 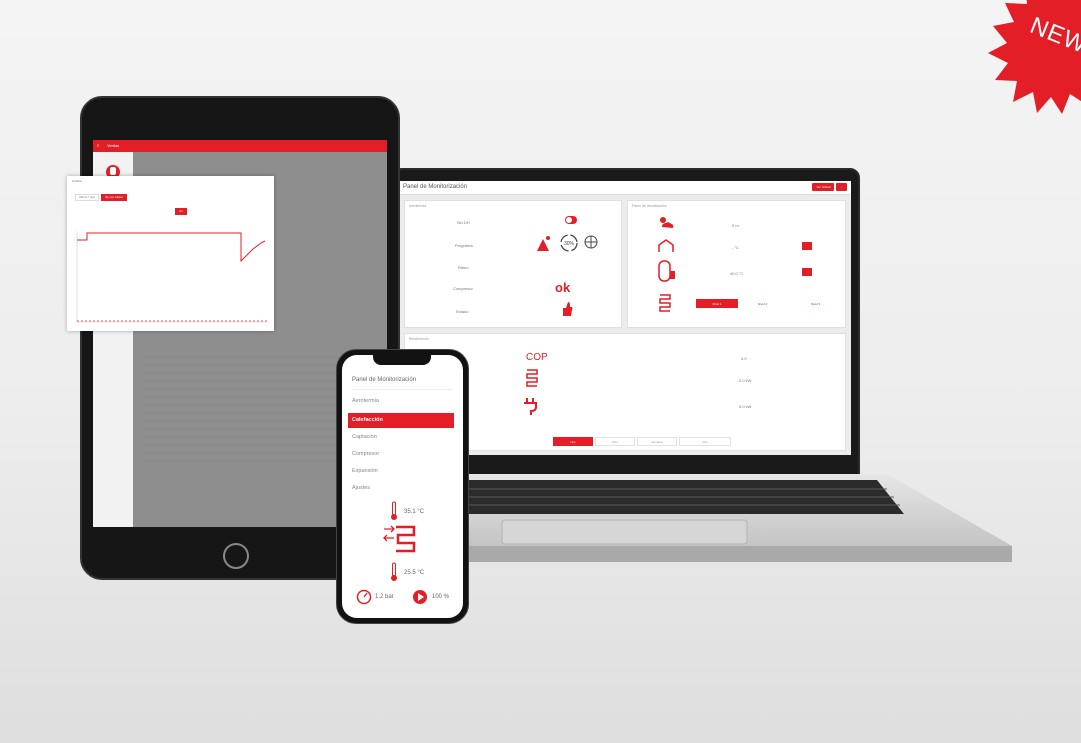 What do you see at coordinates (384, 597) in the screenshot?
I see `pressure-value: 1.2 bar` at bounding box center [384, 597].